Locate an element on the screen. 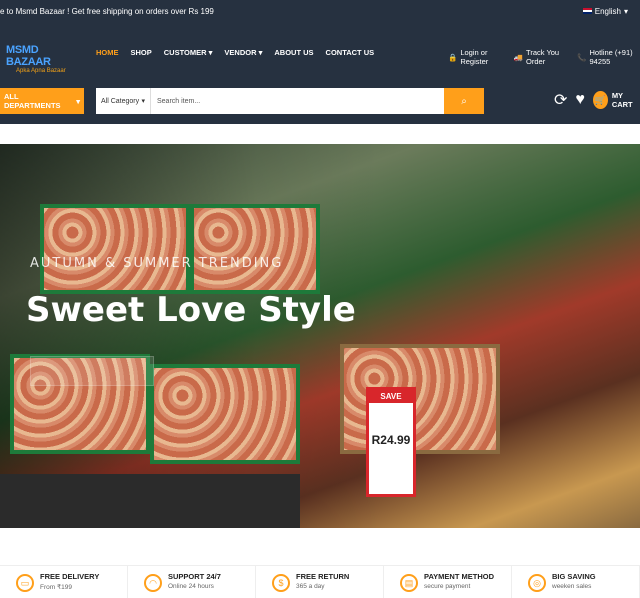  refresh-icon: ⟳ is located at coordinates (560, 100).